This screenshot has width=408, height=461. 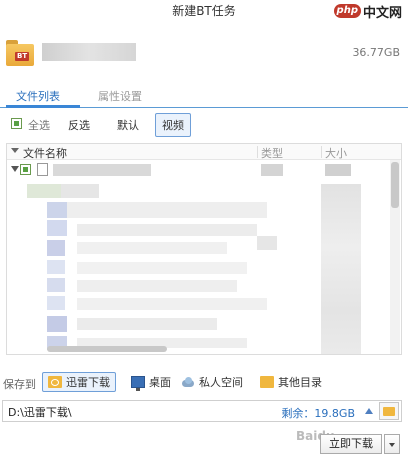 What do you see at coordinates (128, 125) in the screenshot?
I see `default-selection-button: 默认` at bounding box center [128, 125].